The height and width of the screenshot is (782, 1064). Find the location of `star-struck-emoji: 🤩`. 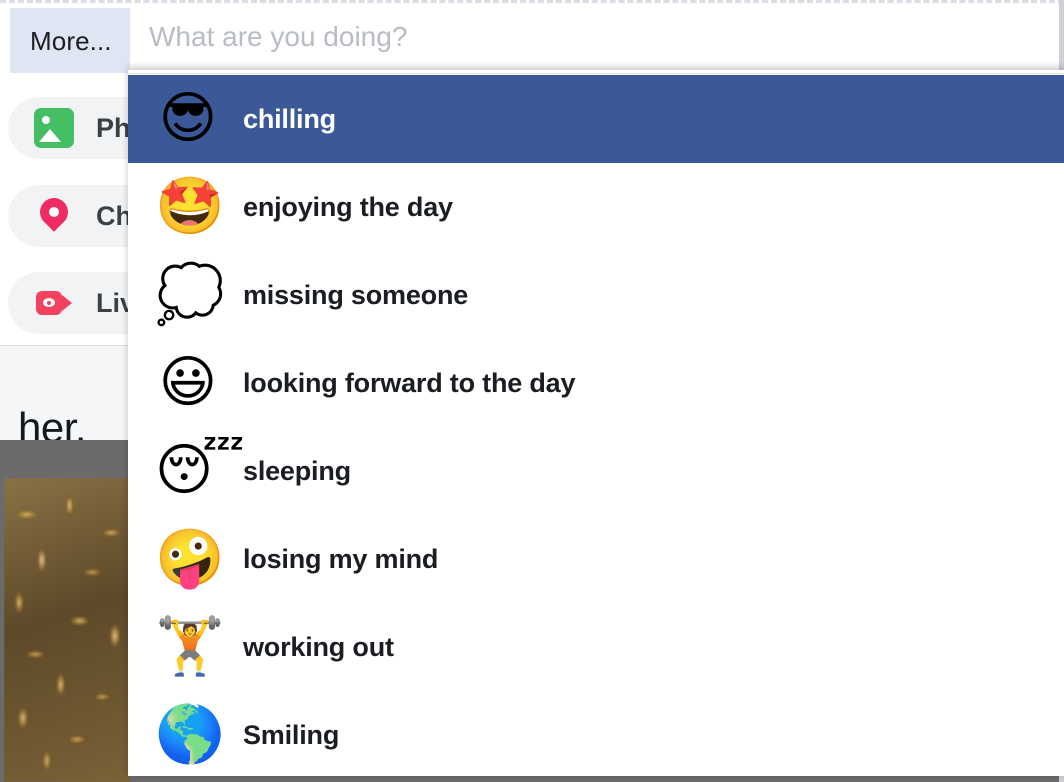

star-struck-emoji: 🤩 is located at coordinates (190, 206).